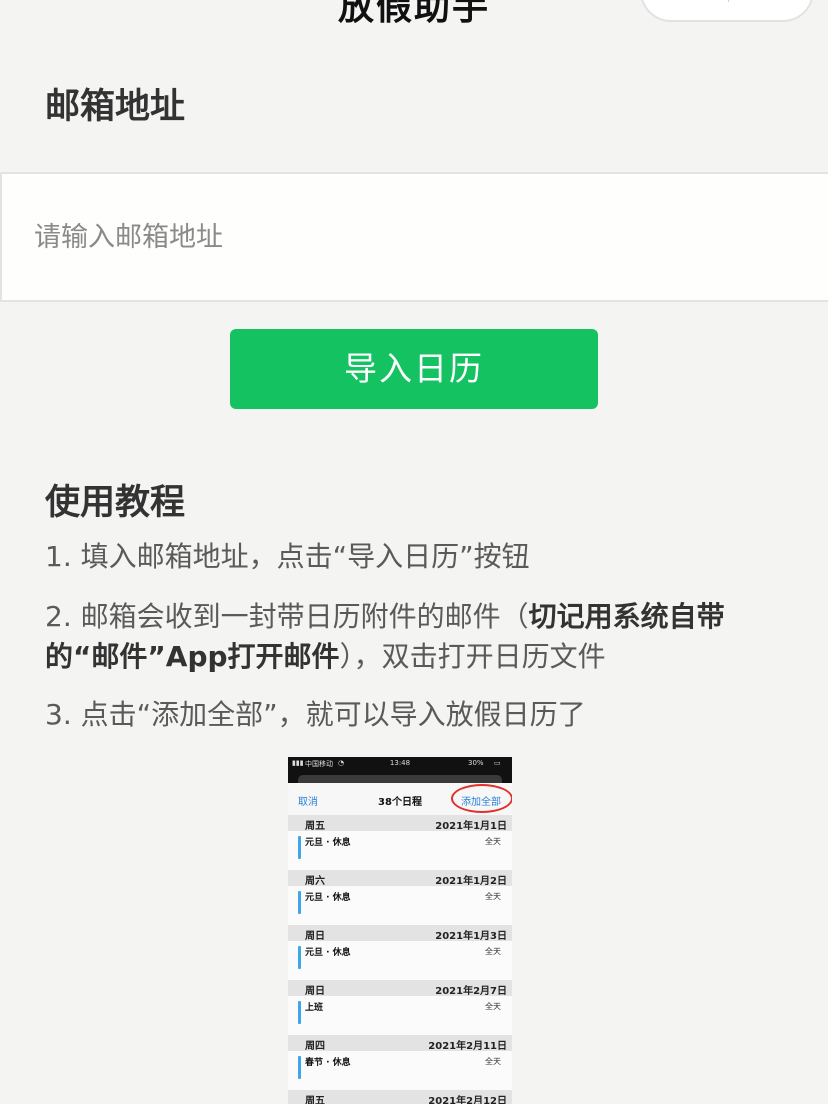 The height and width of the screenshot is (1104, 828). I want to click on tutorial-step-3: 3. 点击“添加全部”，就可以导入放假日历了, so click(315, 714).